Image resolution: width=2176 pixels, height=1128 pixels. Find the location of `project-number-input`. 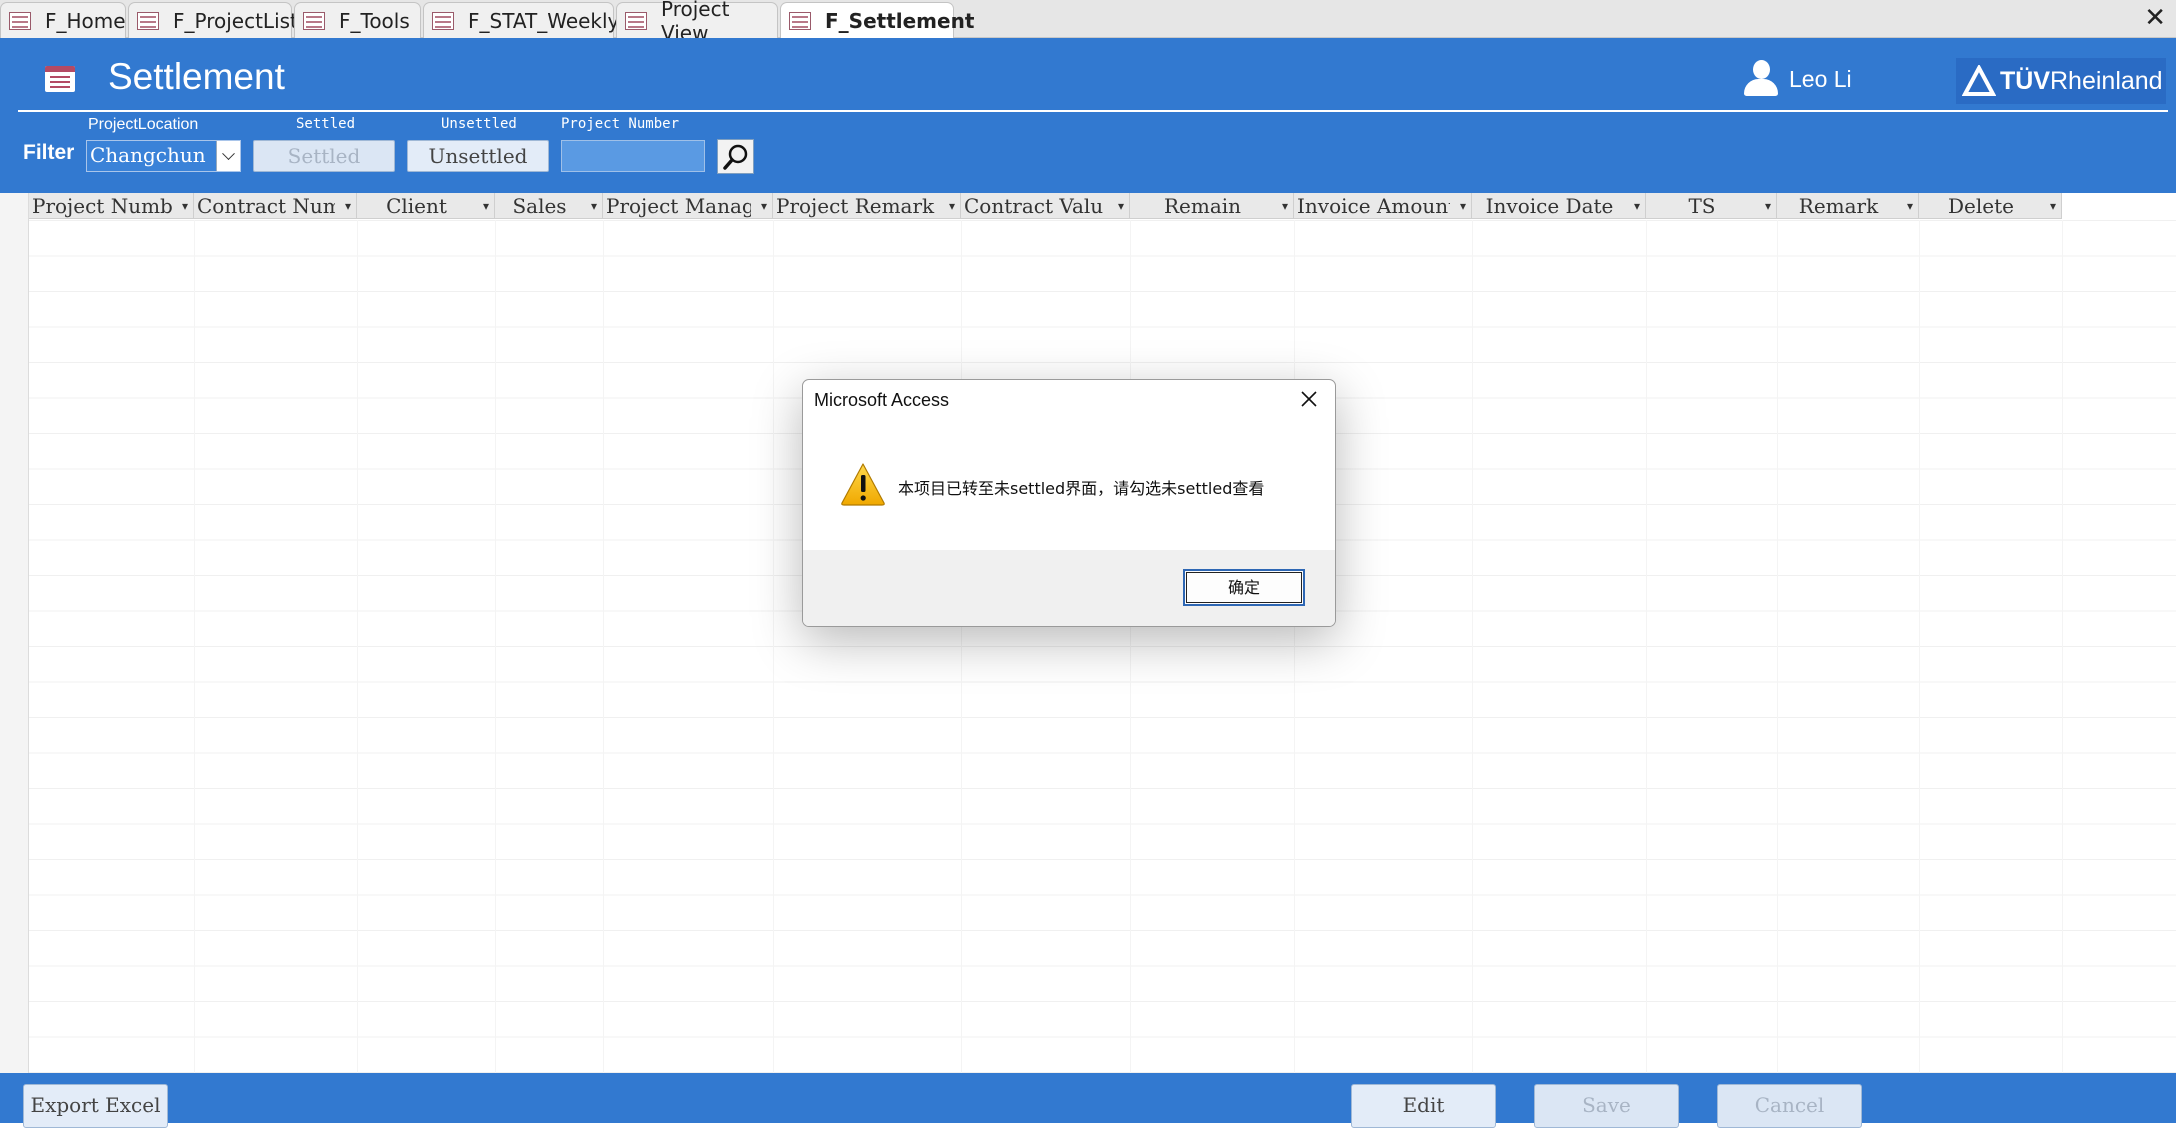

project-number-input is located at coordinates (633, 156).